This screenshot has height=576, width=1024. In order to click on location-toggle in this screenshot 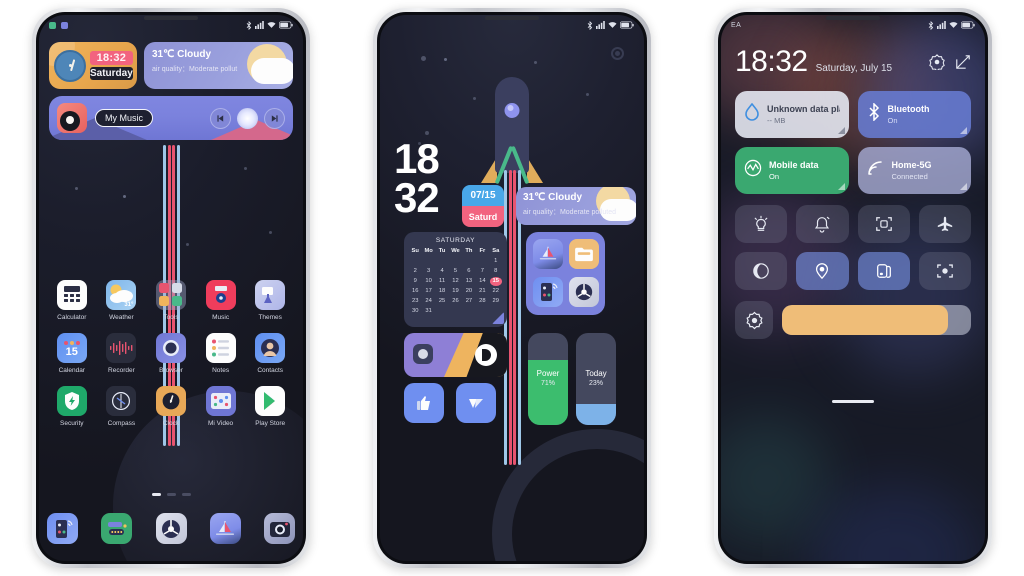, I will do `click(822, 271)`.